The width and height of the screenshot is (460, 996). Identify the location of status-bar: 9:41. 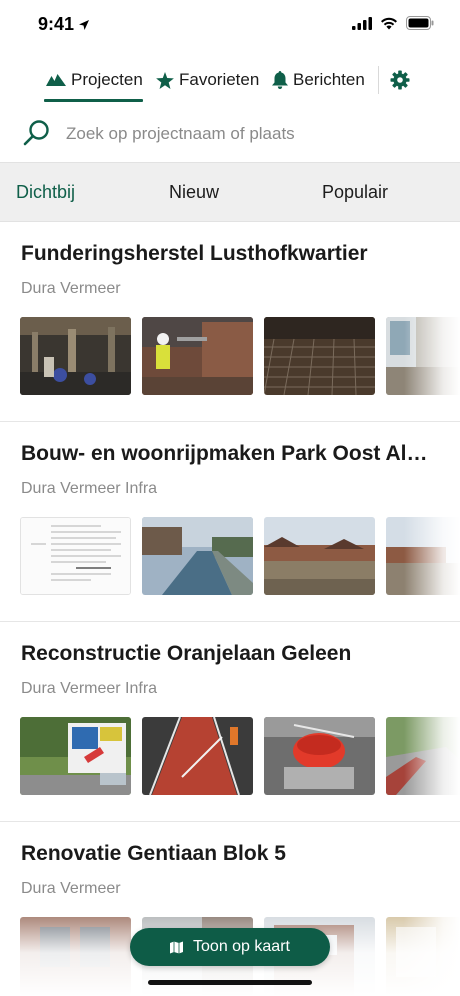
(230, 26).